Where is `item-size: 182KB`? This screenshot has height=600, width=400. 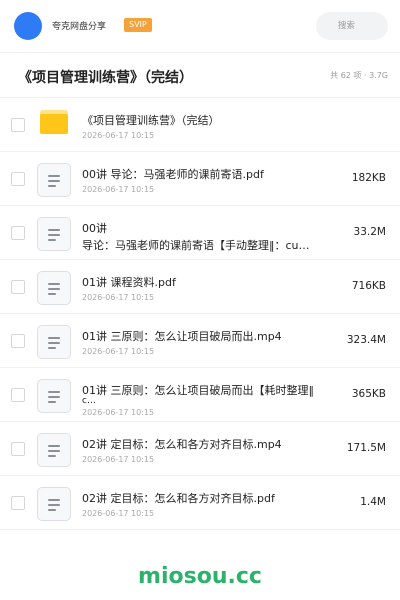
item-size: 182KB is located at coordinates (368, 178).